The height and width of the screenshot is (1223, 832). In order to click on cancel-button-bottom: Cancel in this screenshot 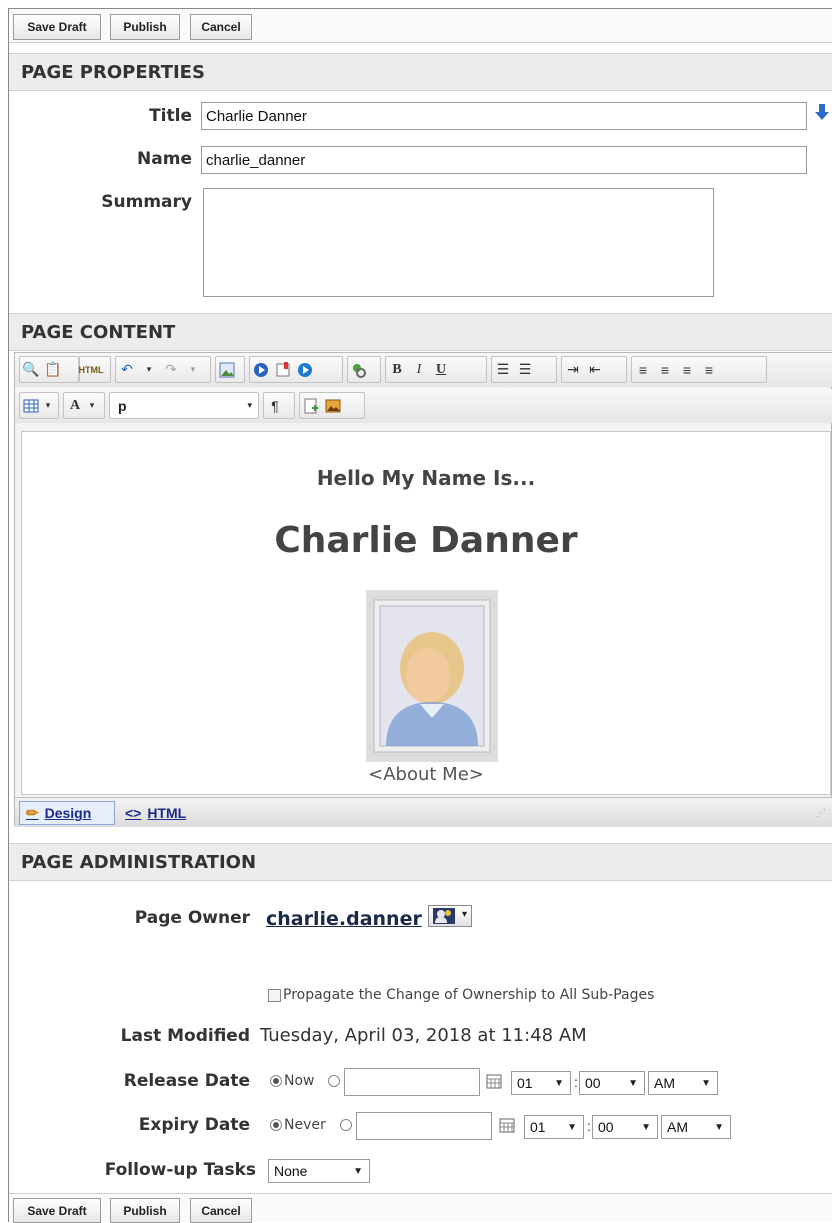, I will do `click(221, 1210)`.